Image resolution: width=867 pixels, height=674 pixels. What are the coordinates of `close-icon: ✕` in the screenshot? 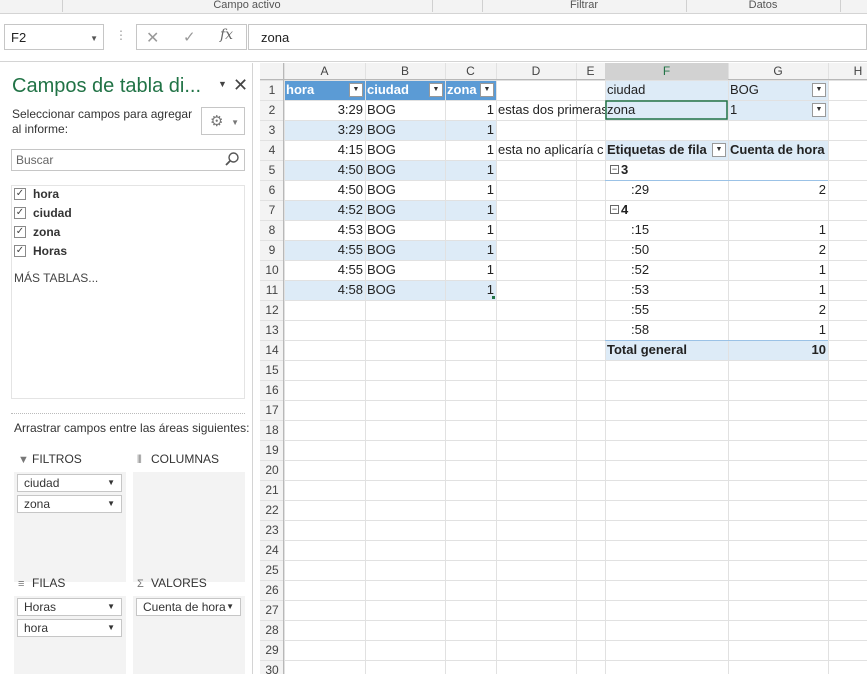 It's located at (240, 85).